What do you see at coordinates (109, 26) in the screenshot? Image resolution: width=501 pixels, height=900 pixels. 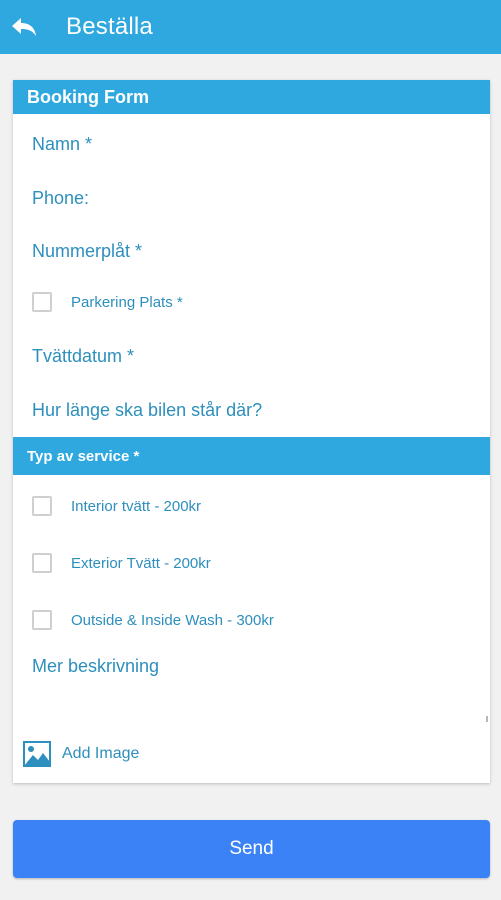 I see `page-title: Beställa` at bounding box center [109, 26].